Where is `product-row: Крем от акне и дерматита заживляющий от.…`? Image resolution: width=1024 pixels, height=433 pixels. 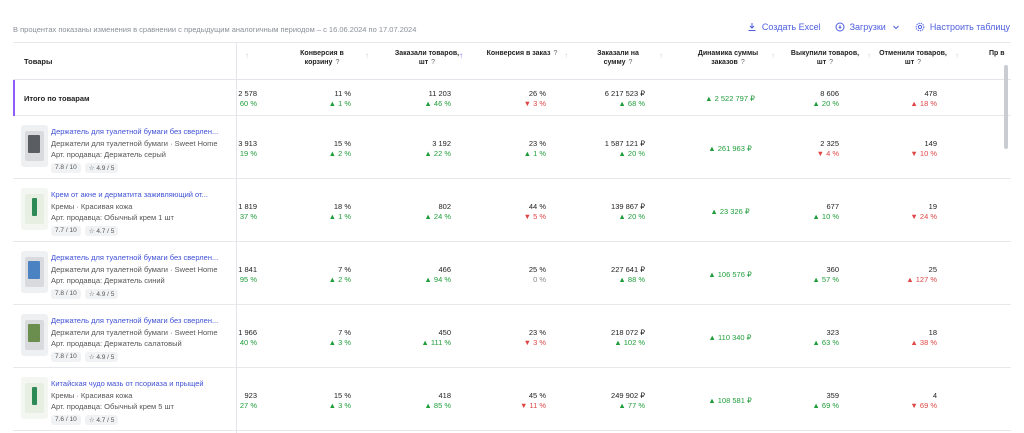
product-row: Крем от акне и дерматита заживляющий от.… is located at coordinates (124, 210).